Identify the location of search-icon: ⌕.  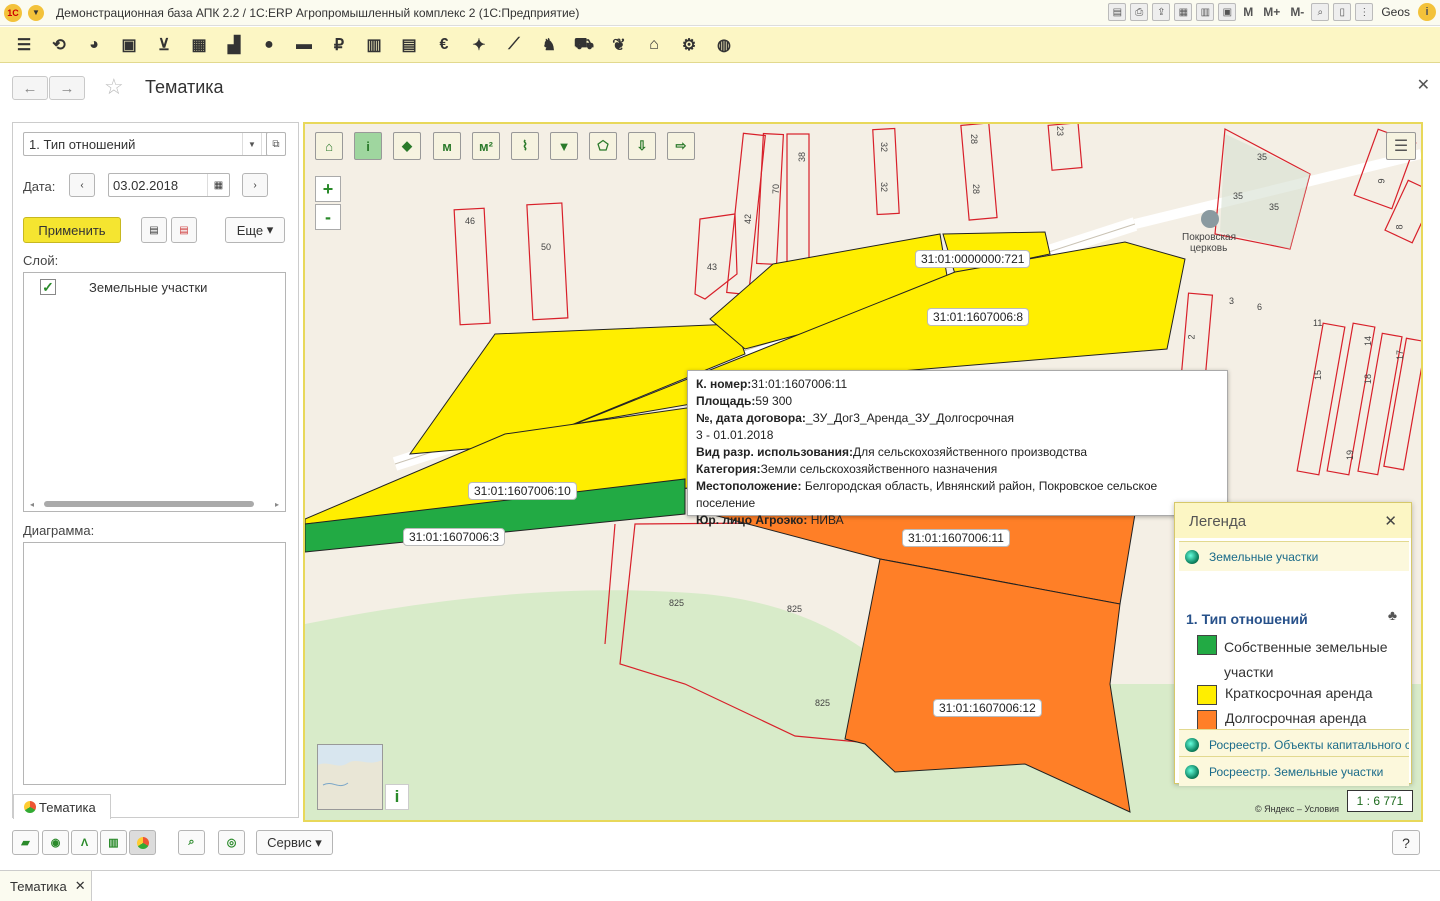
(1320, 12).